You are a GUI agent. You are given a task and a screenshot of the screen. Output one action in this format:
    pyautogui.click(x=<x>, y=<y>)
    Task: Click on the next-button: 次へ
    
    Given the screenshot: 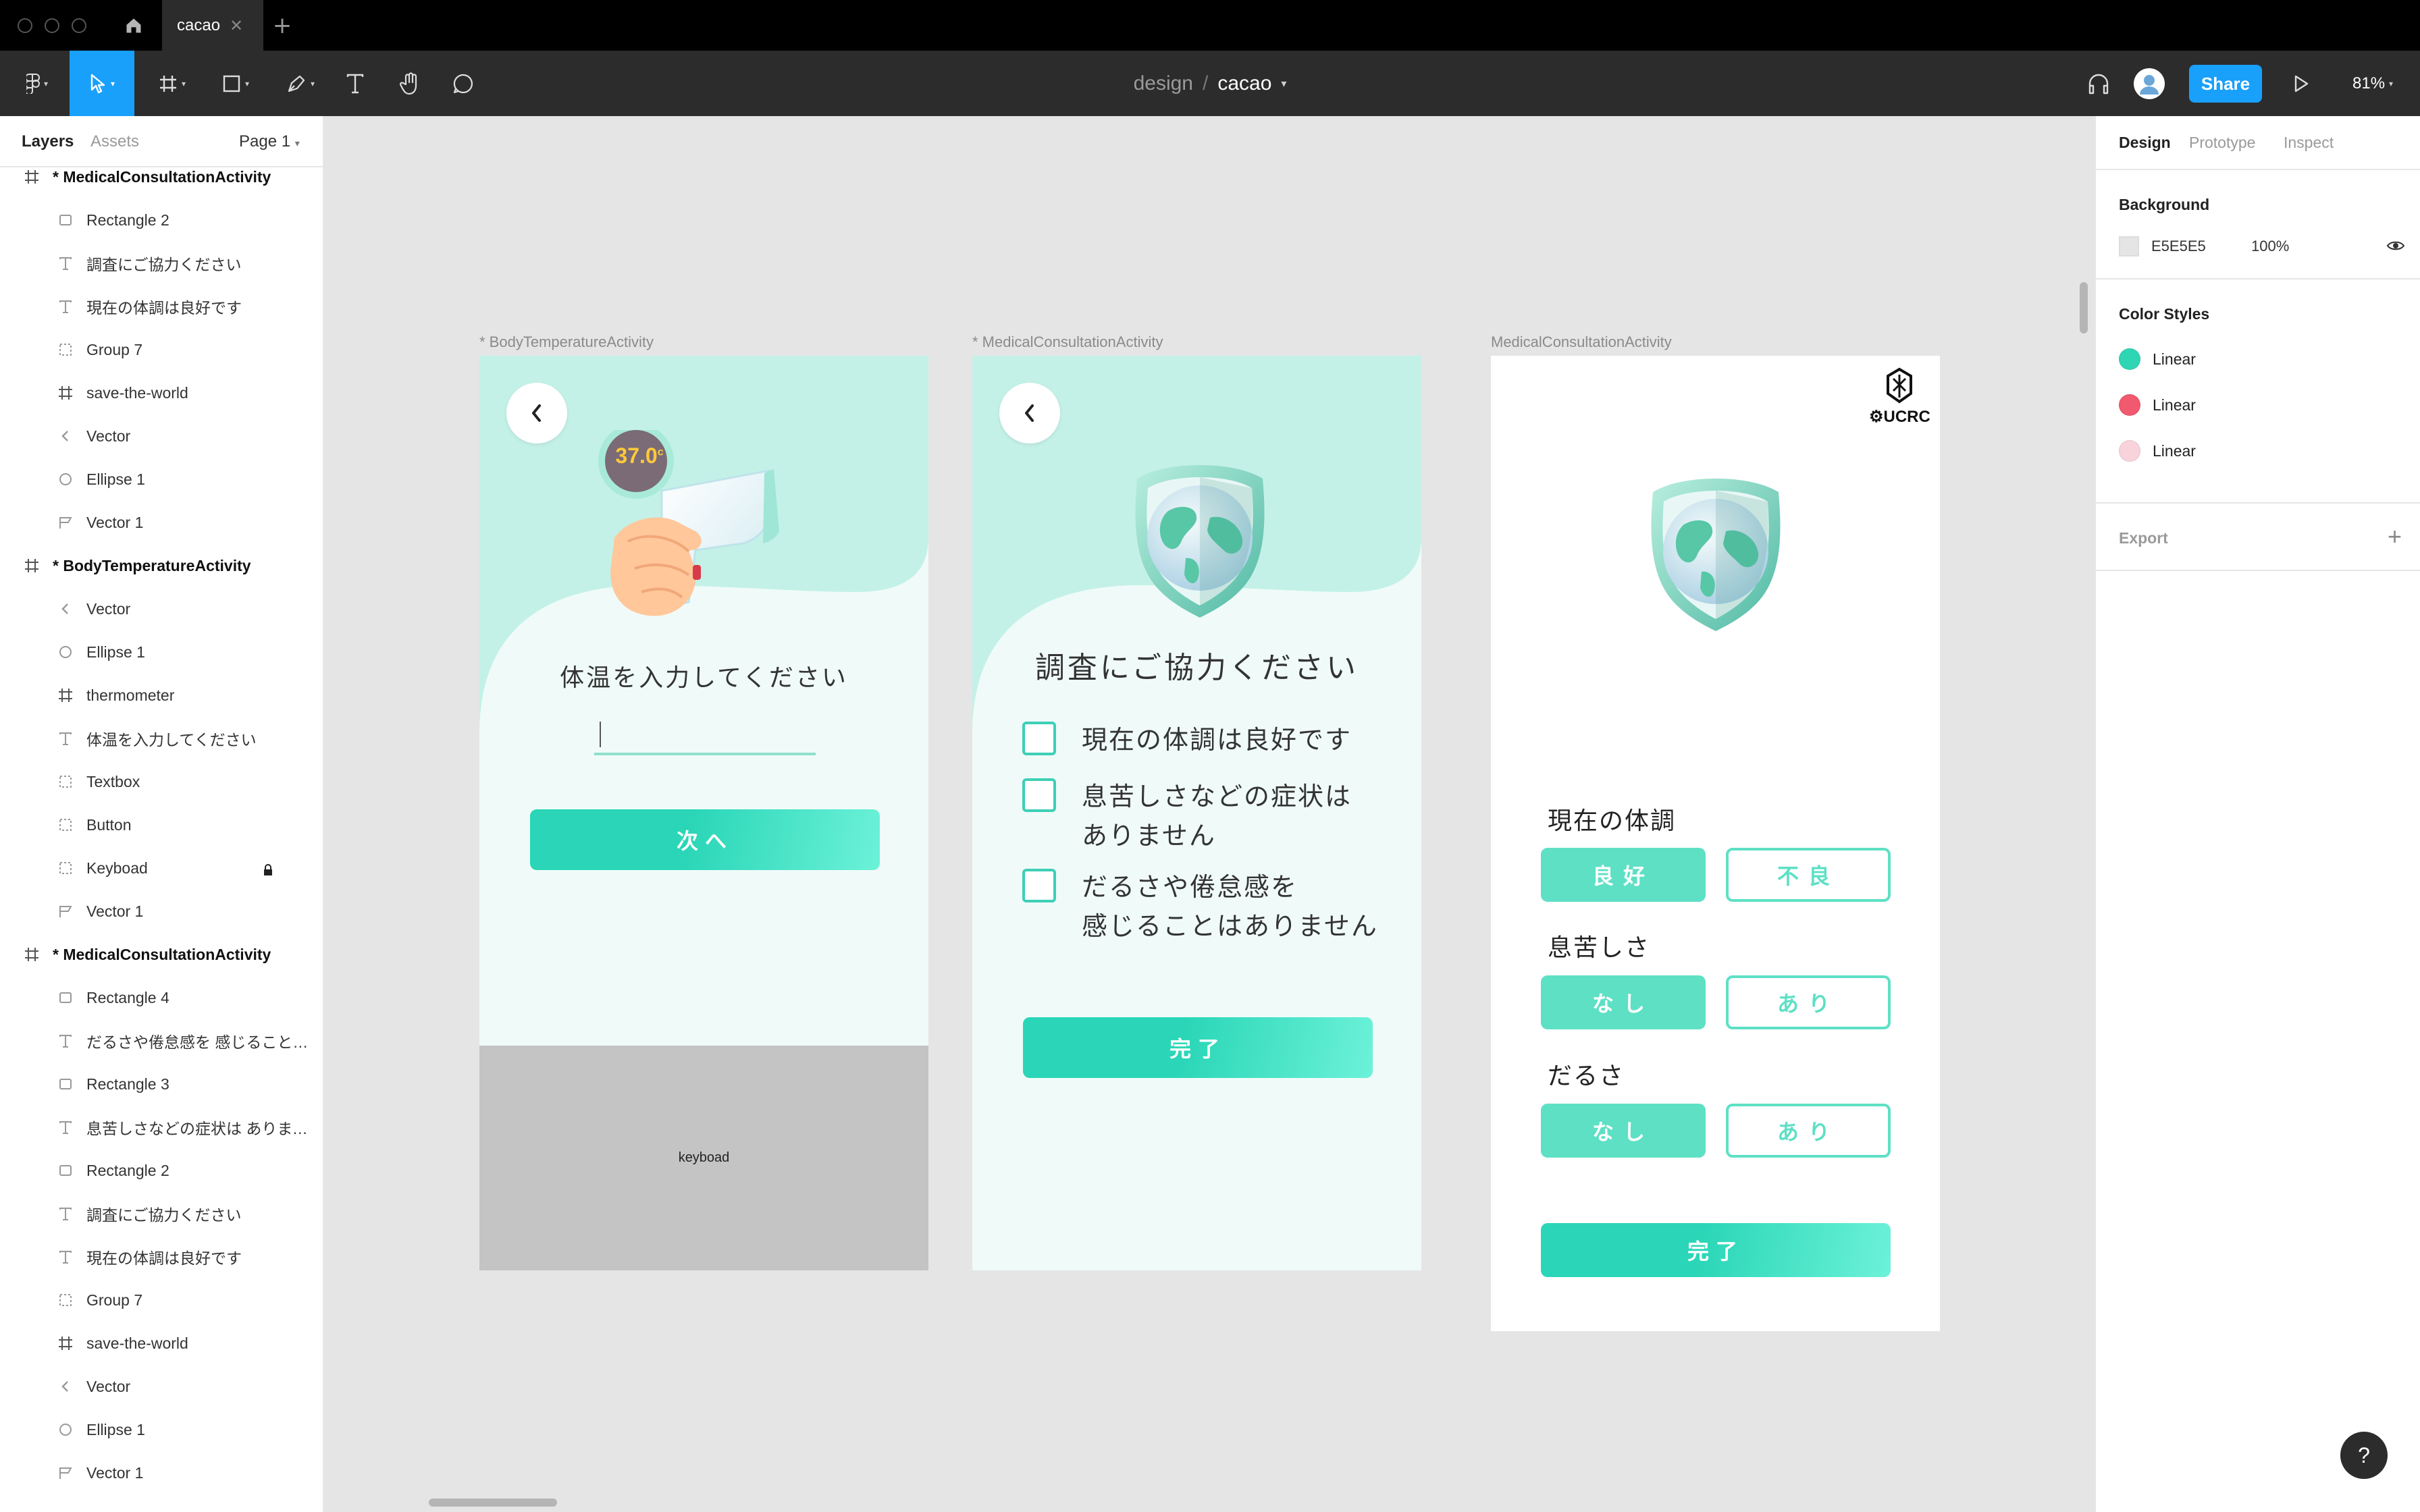 What is the action you would take?
    pyautogui.click(x=705, y=839)
    